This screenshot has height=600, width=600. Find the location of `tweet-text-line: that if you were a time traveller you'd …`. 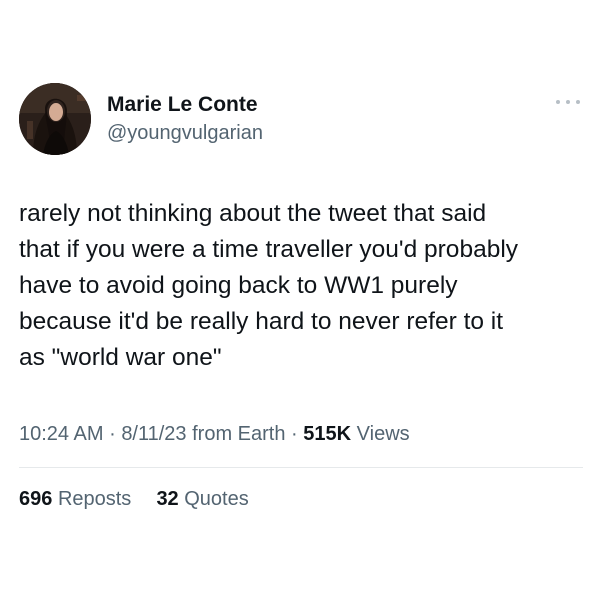

tweet-text-line: that if you were a time traveller you'd … is located at coordinates (269, 249).